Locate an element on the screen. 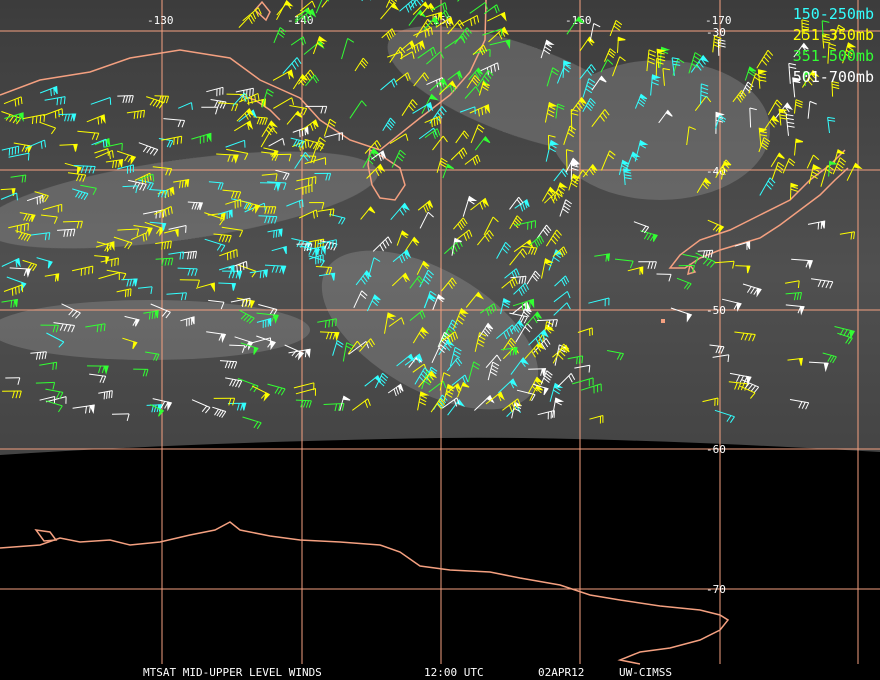  latitude-label: -70 is located at coordinates (716, 589).